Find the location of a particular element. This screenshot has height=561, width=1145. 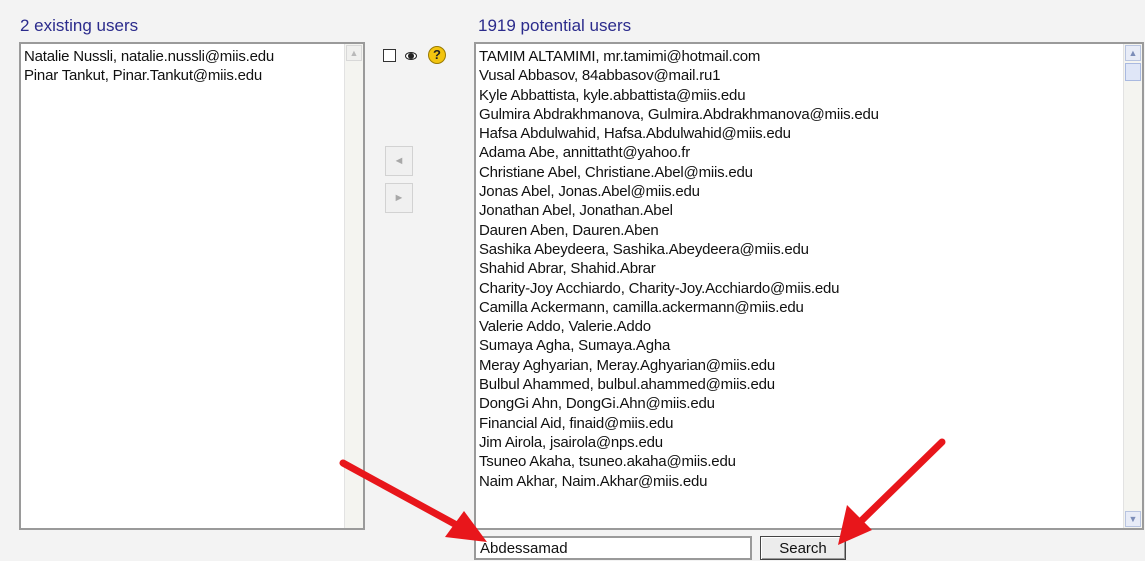

potential-users-scrollbar: ▲ ▼ is located at coordinates (1132, 286).